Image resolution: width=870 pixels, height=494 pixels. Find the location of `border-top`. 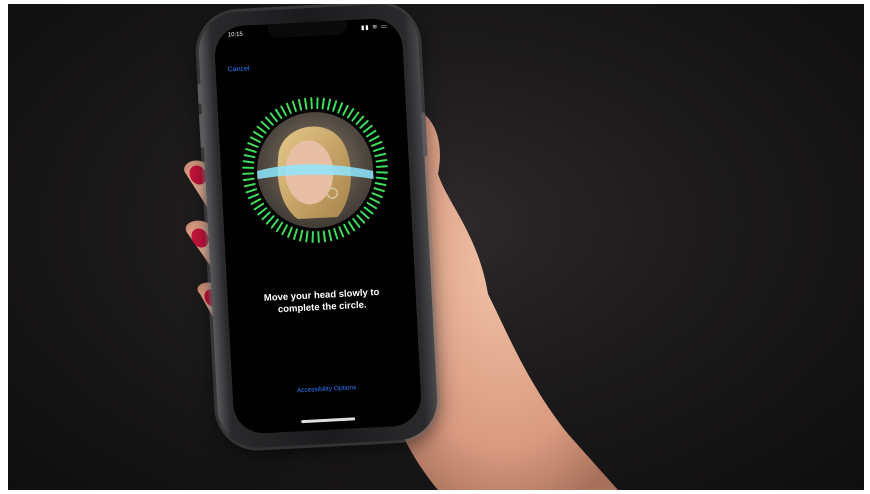

border-top is located at coordinates (435, 2).